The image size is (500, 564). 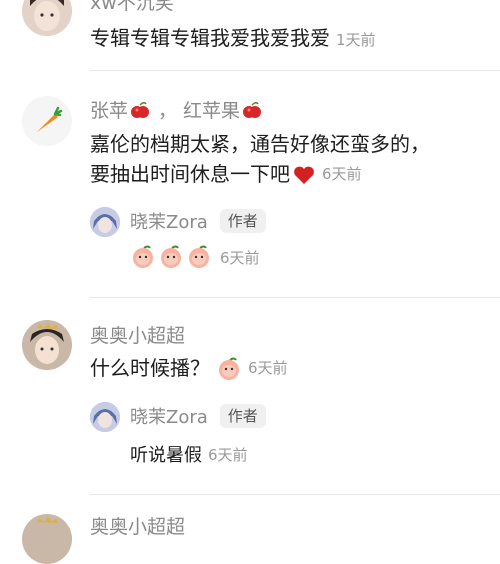 I want to click on comment-author-name: xw不沉笑, so click(x=132, y=7).